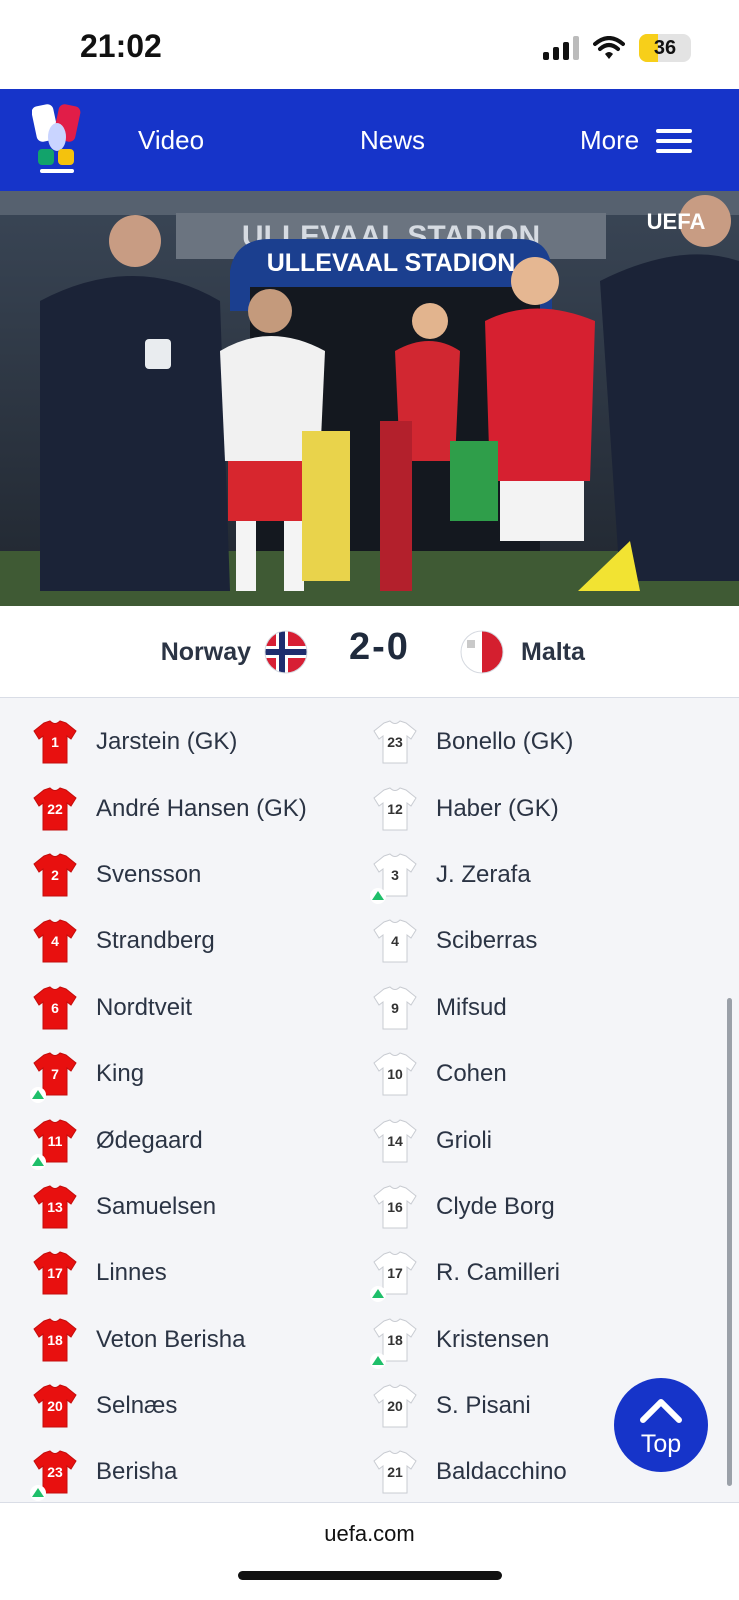 This screenshot has width=739, height=1600. I want to click on status-time: 21:02, so click(121, 46).